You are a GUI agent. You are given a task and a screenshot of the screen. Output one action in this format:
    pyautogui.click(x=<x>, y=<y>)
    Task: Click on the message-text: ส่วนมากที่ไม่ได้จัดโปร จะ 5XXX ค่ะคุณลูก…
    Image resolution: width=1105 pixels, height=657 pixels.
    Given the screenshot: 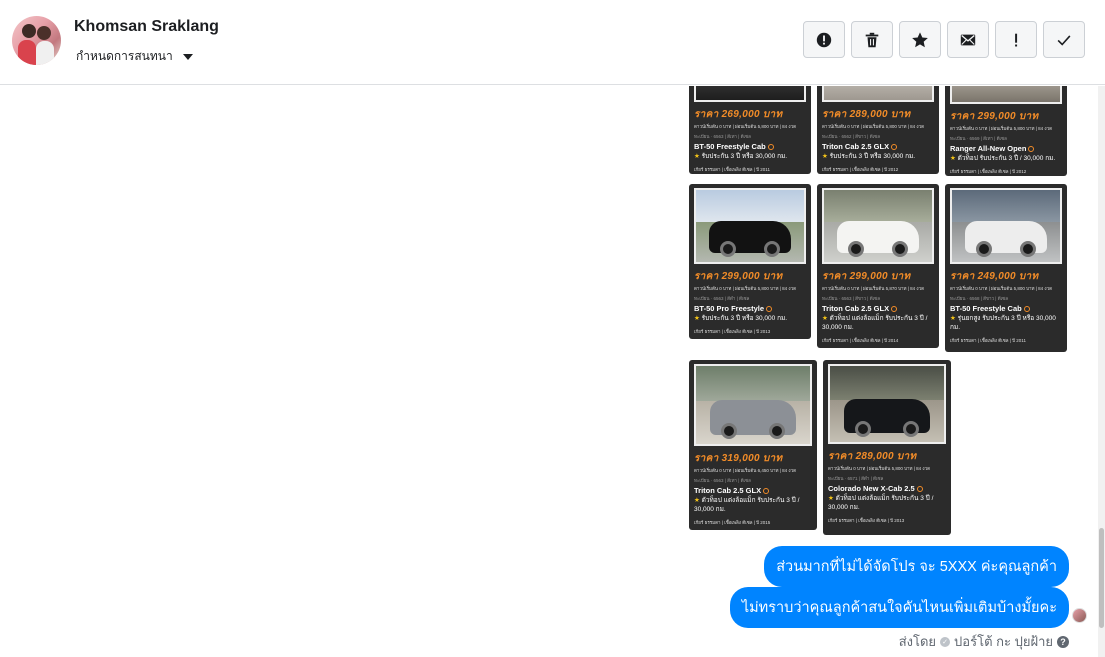 What is the action you would take?
    pyautogui.click(x=916, y=567)
    